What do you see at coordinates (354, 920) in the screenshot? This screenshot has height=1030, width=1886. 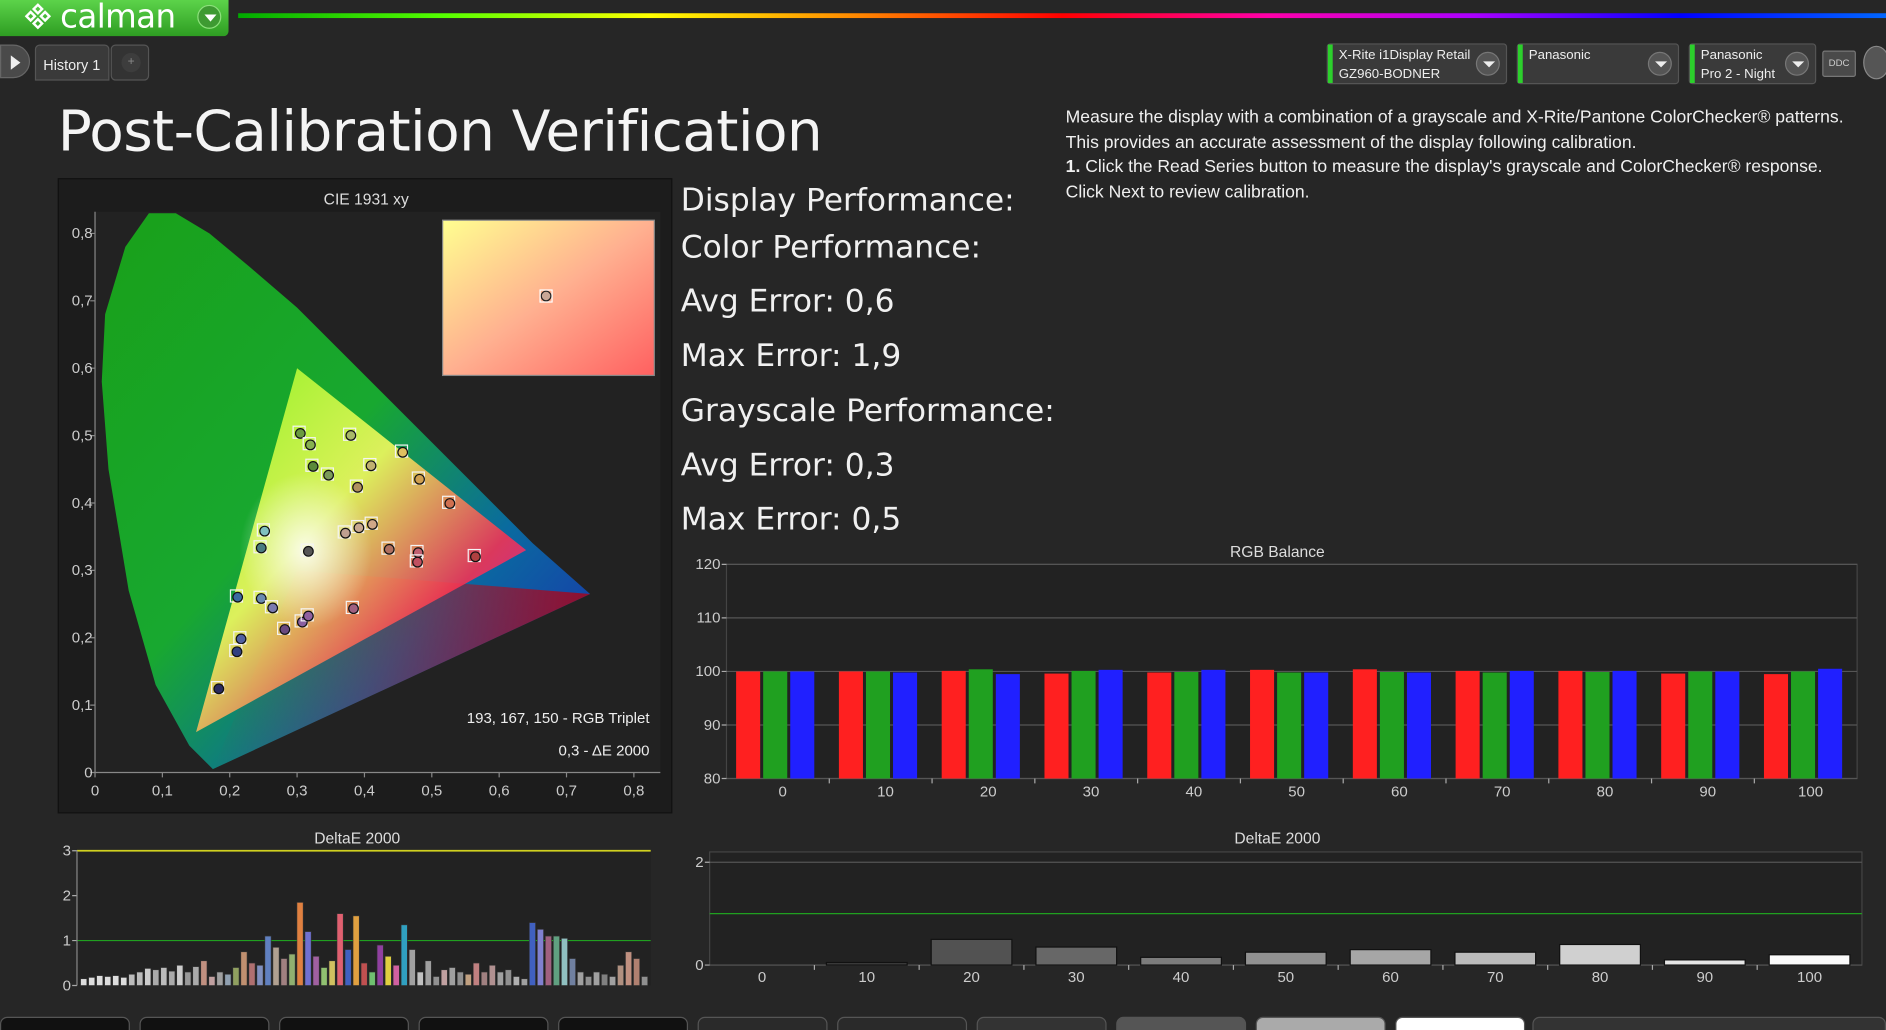 I see `deltae-color-chart: 0 1 2 3` at bounding box center [354, 920].